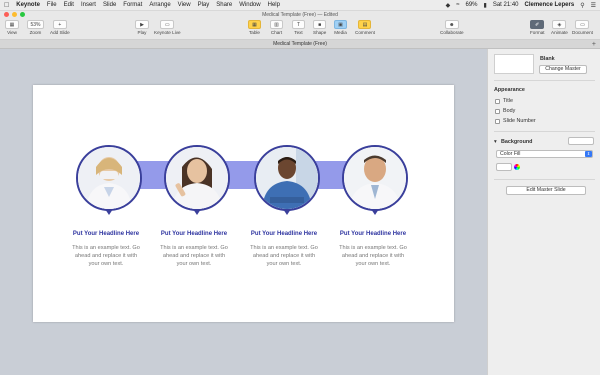 The width and height of the screenshot is (600, 375). I want to click on menu-play: Play, so click(204, 5).